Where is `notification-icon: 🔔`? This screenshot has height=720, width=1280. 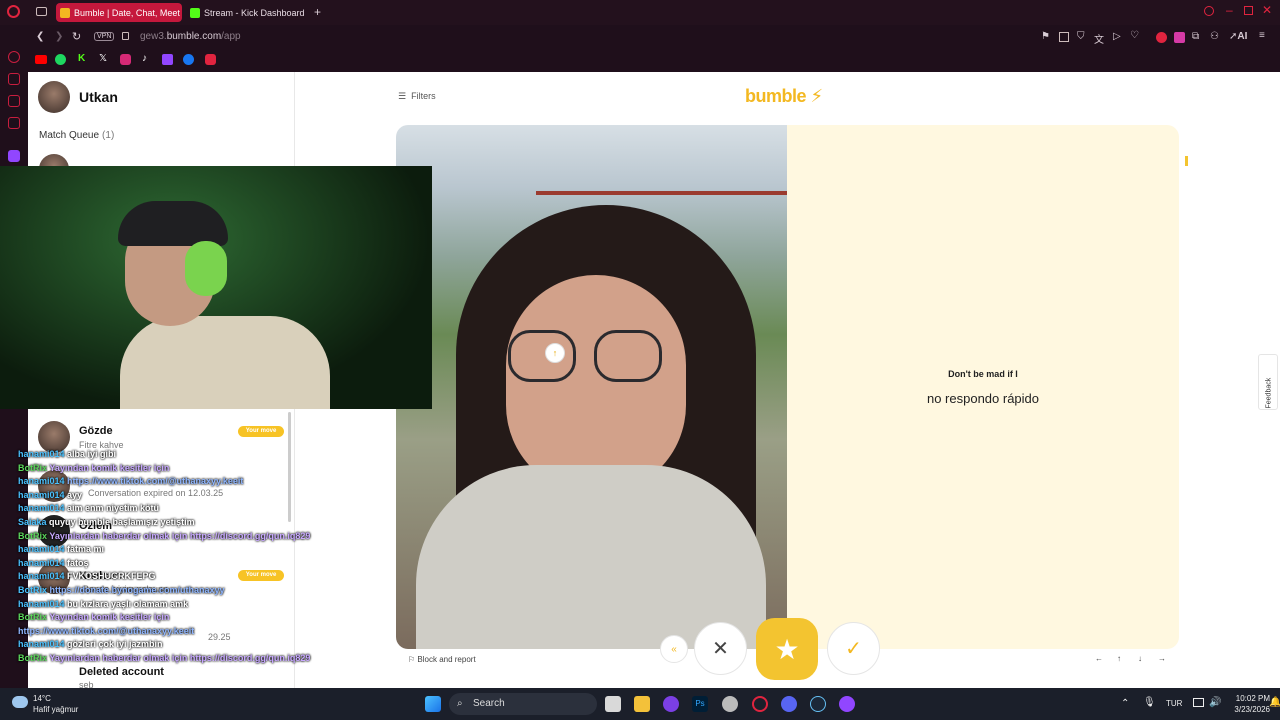 notification-icon: 🔔 is located at coordinates (1274, 702).